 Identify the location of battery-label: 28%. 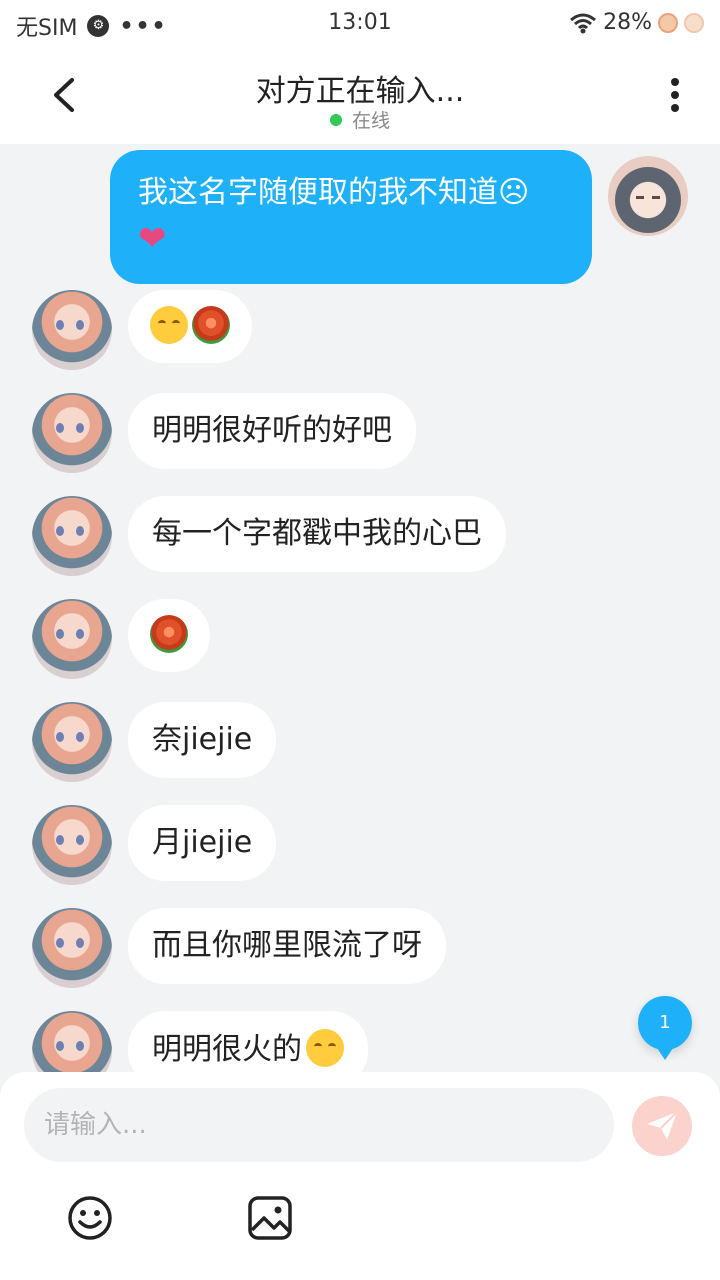
(627, 22).